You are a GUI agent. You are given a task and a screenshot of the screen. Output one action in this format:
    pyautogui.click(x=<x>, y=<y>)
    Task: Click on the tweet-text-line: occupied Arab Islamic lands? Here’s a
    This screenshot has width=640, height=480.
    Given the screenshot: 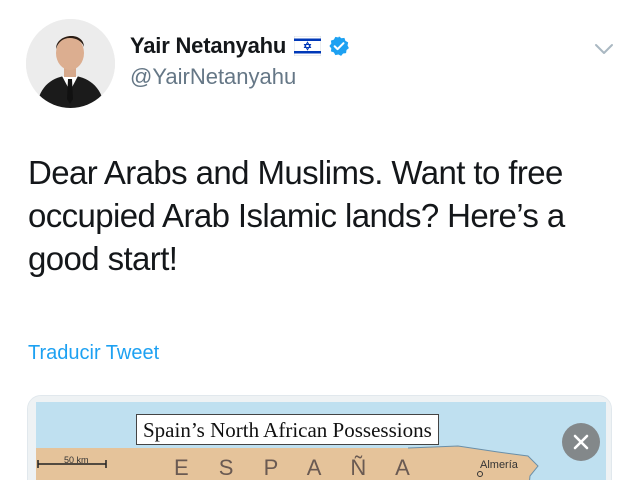 What is the action you would take?
    pyautogui.click(x=296, y=215)
    